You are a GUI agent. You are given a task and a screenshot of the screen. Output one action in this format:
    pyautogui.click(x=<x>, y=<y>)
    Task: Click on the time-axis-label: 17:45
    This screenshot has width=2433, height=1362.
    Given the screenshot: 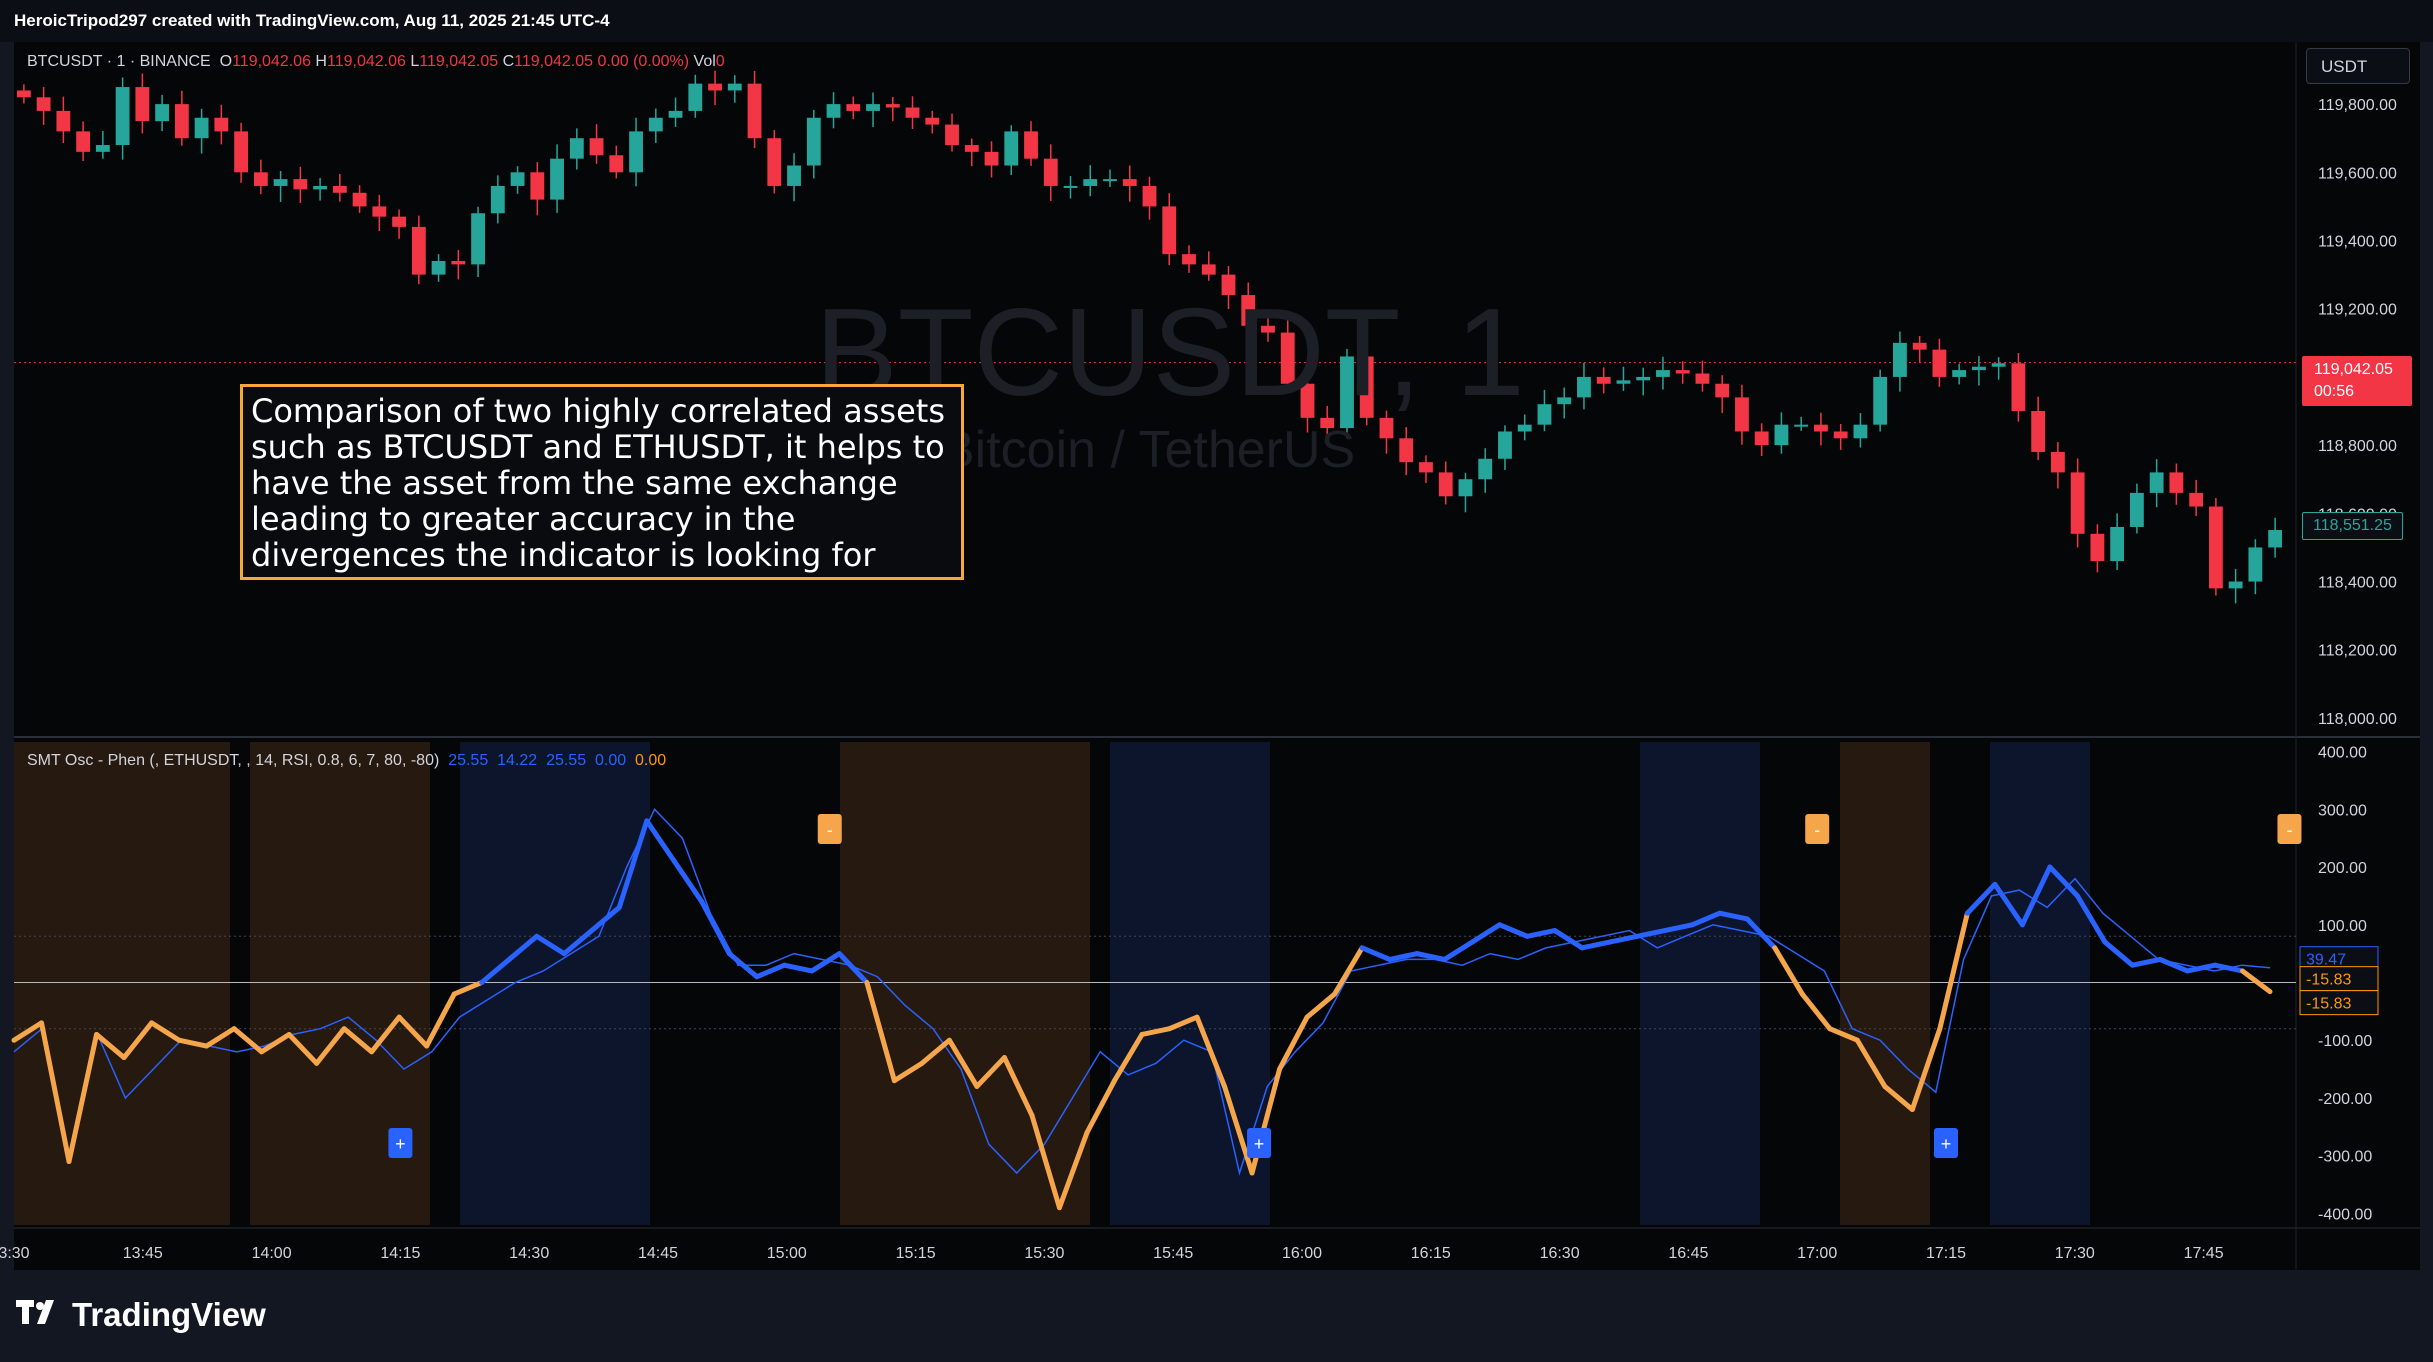 What is the action you would take?
    pyautogui.click(x=2204, y=1253)
    